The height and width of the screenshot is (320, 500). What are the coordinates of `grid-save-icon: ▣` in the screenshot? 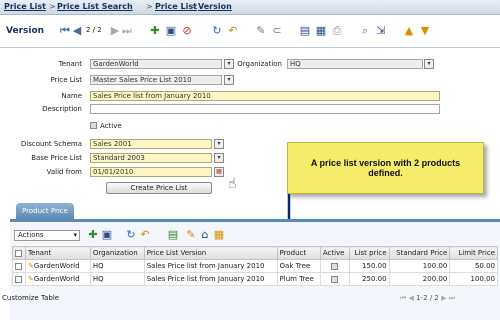 It's located at (107, 235).